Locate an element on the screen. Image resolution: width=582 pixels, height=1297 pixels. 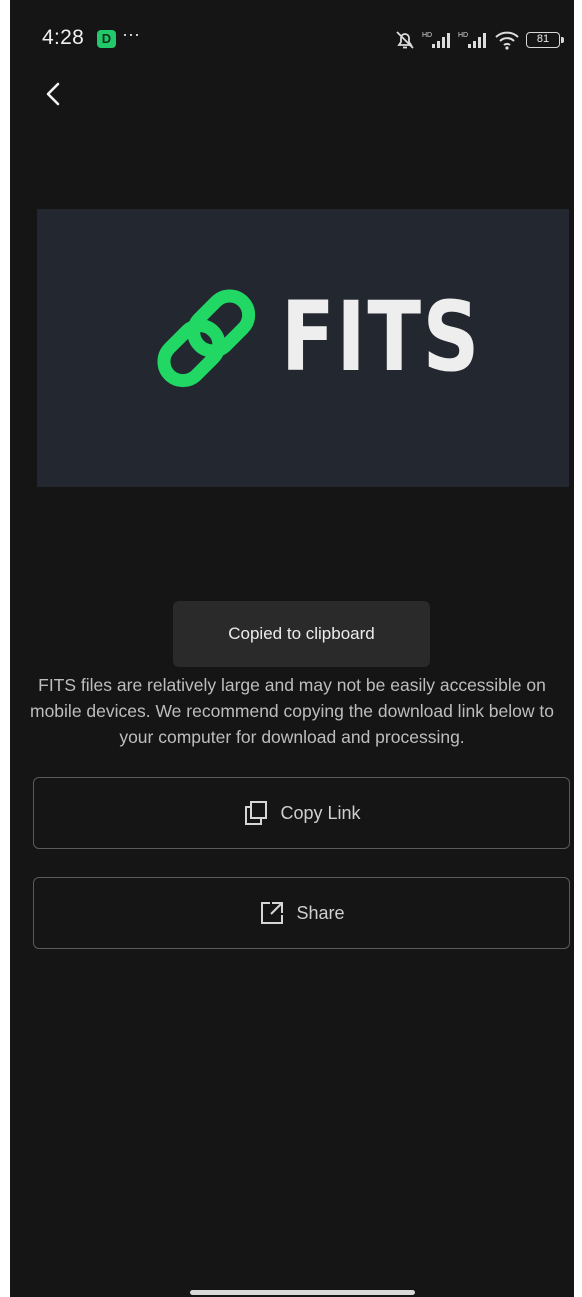
share-label: Share is located at coordinates (320, 912).